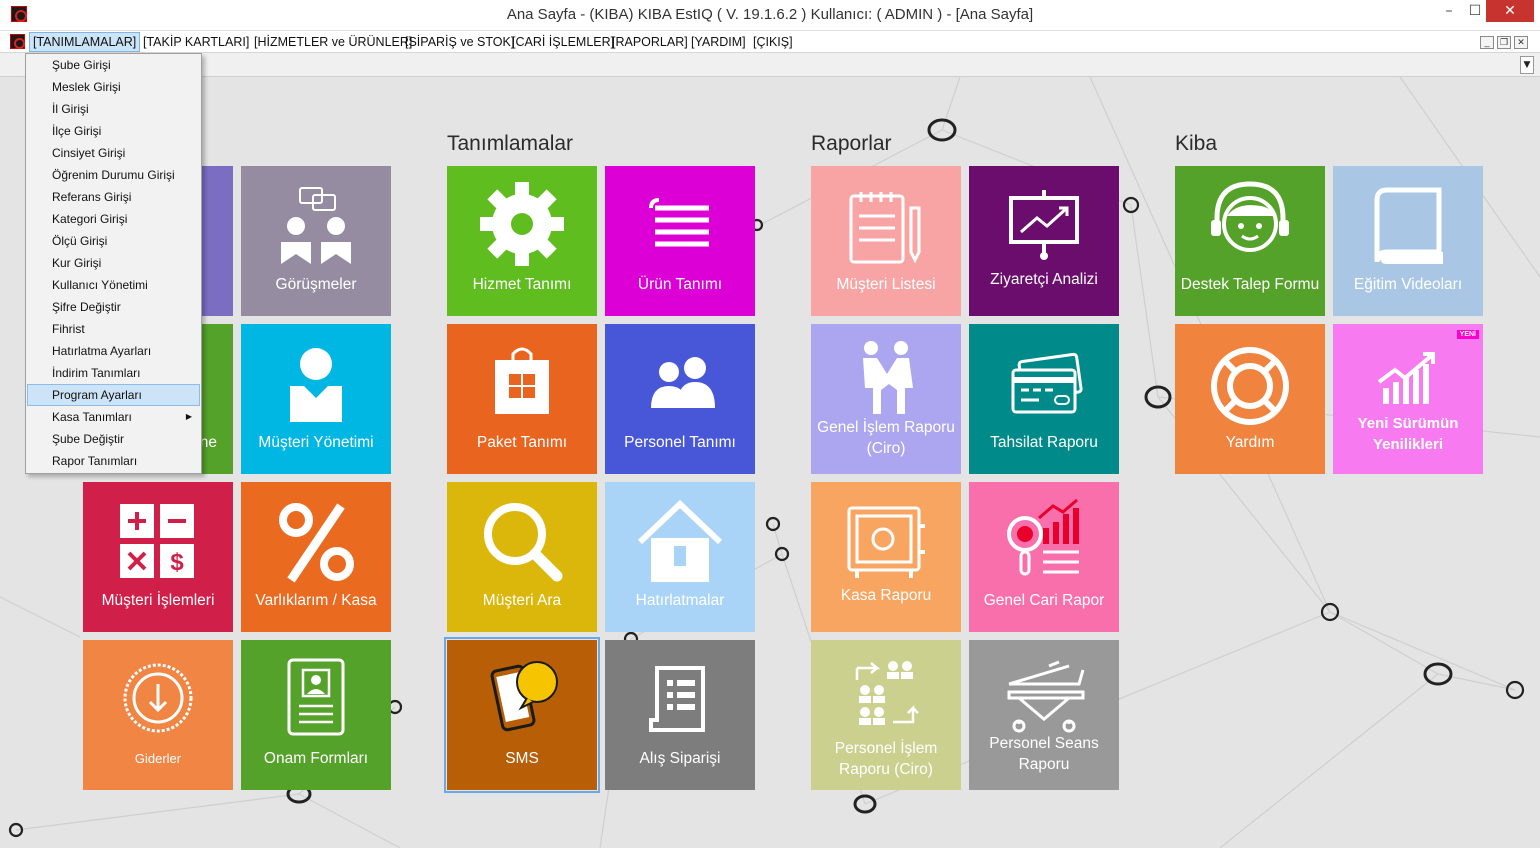 The image size is (1540, 848). What do you see at coordinates (1527, 65) in the screenshot?
I see `chevron-down-icon: ▼` at bounding box center [1527, 65].